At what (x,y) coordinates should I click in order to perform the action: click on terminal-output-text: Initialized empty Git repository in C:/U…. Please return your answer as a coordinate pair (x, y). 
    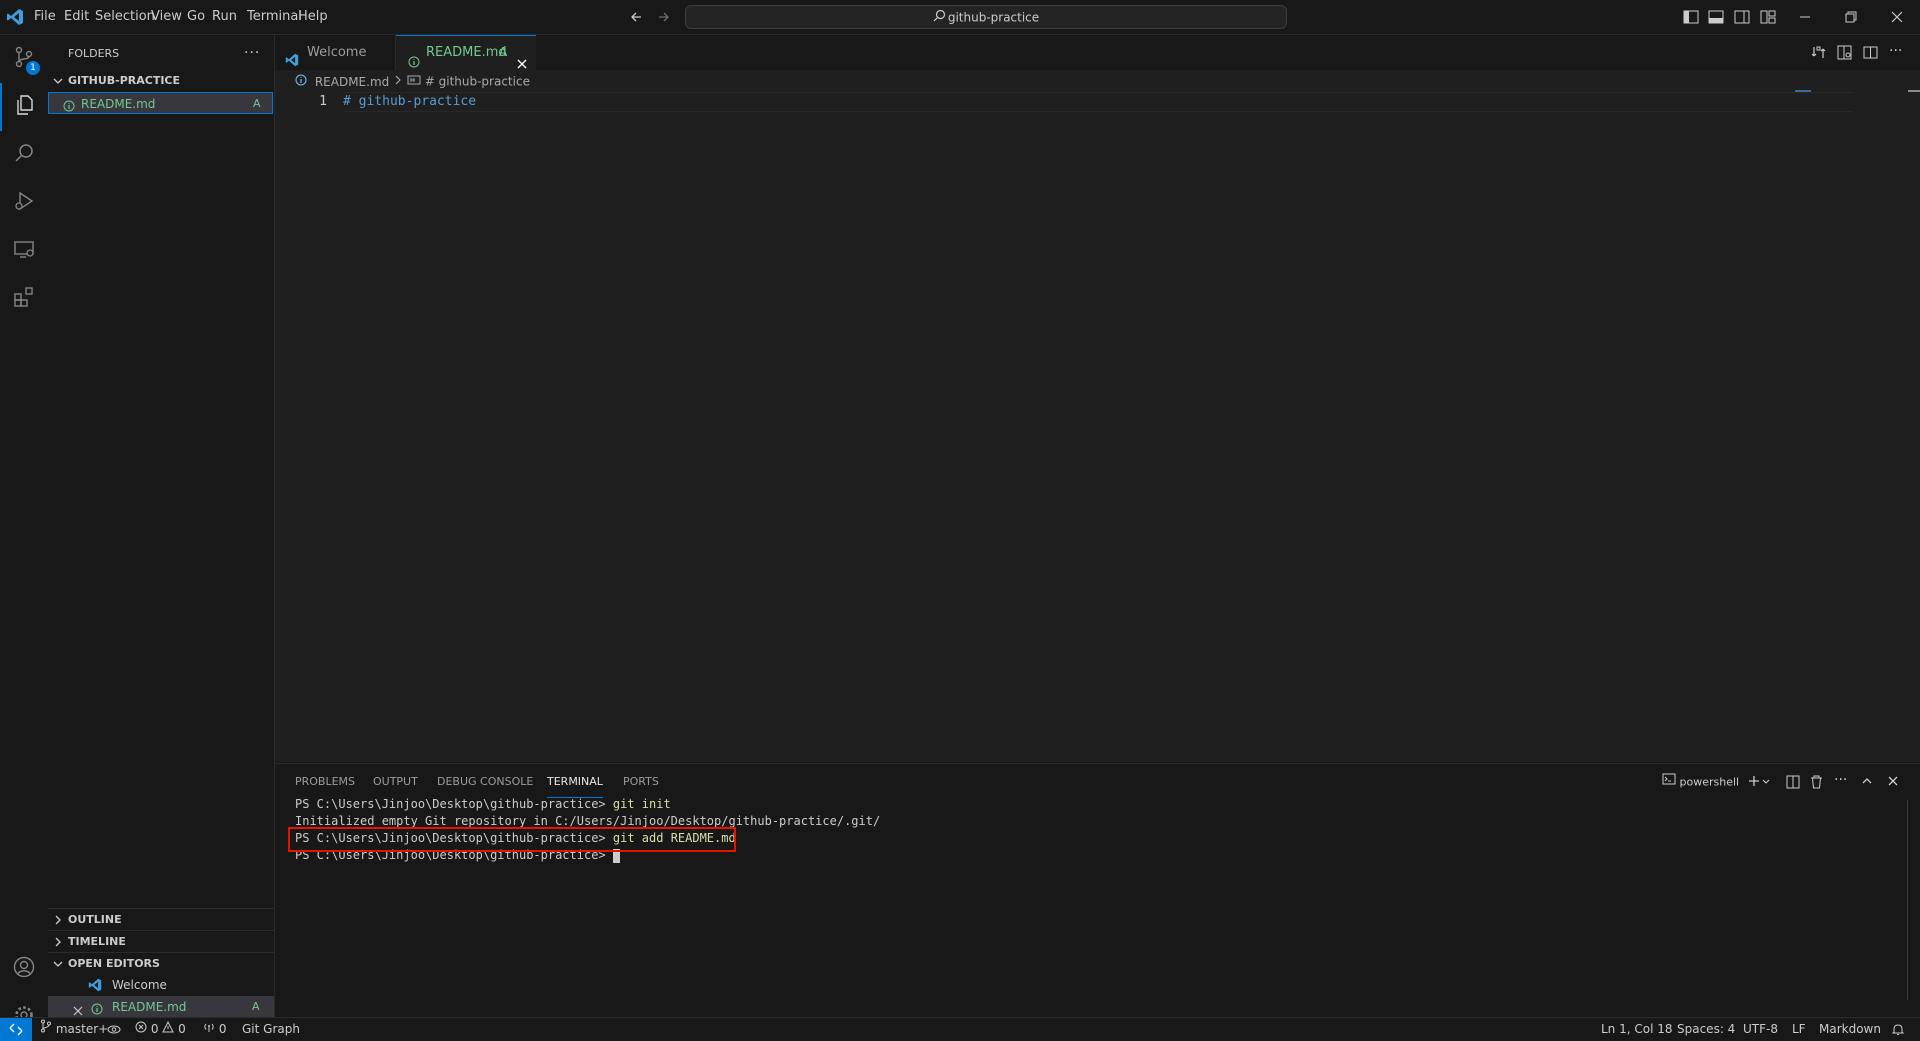
    Looking at the image, I should click on (588, 821).